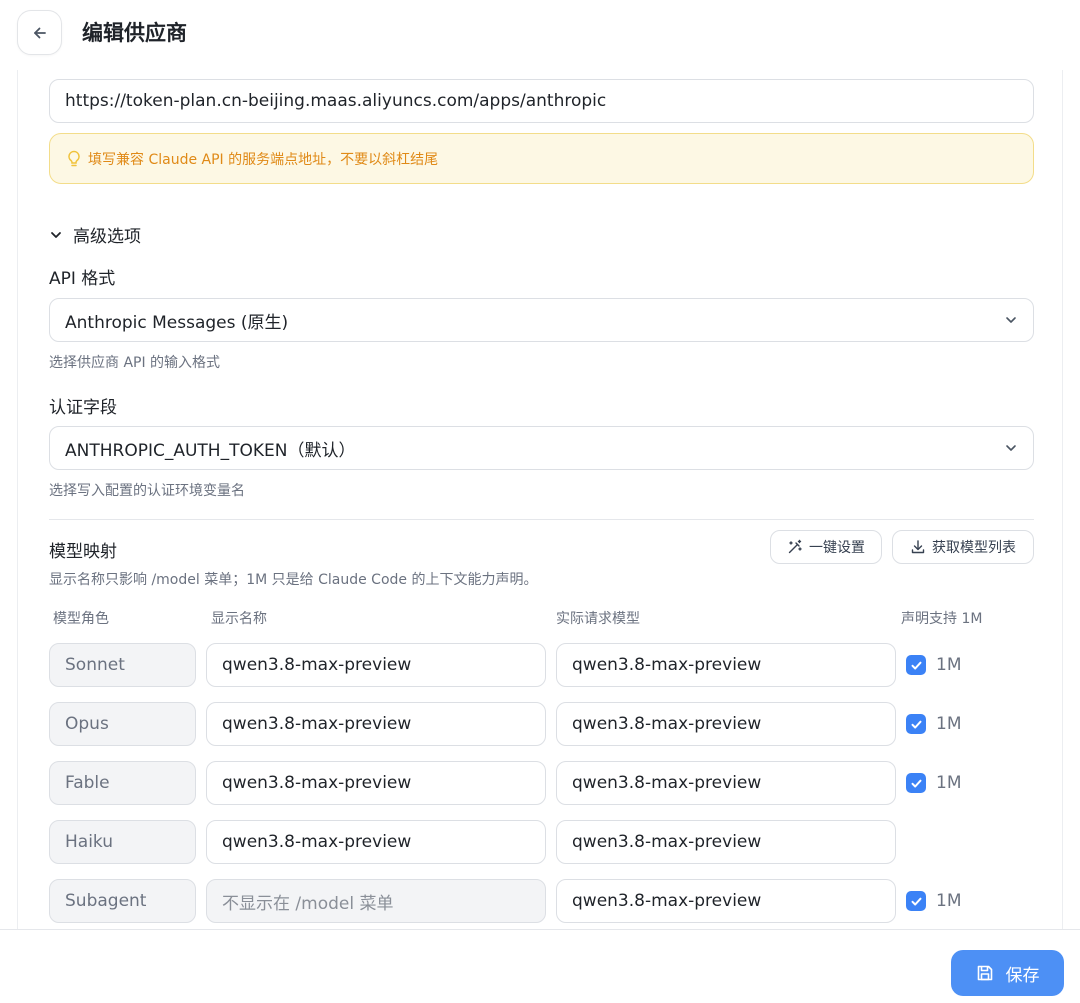 Image resolution: width=1080 pixels, height=1003 pixels. I want to click on advanced-options-toggle: 高级选项, so click(95, 234).